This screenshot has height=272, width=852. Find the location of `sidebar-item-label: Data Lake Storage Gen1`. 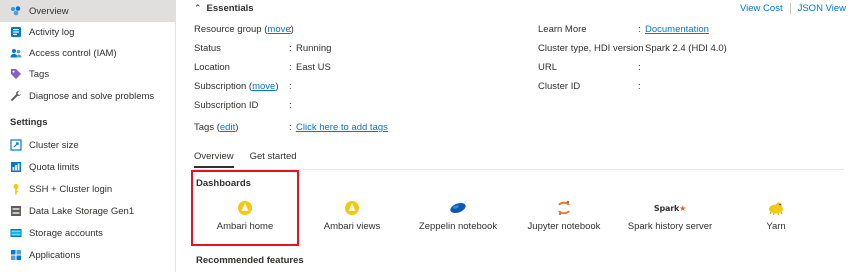

sidebar-item-label: Data Lake Storage Gen1 is located at coordinates (82, 211).